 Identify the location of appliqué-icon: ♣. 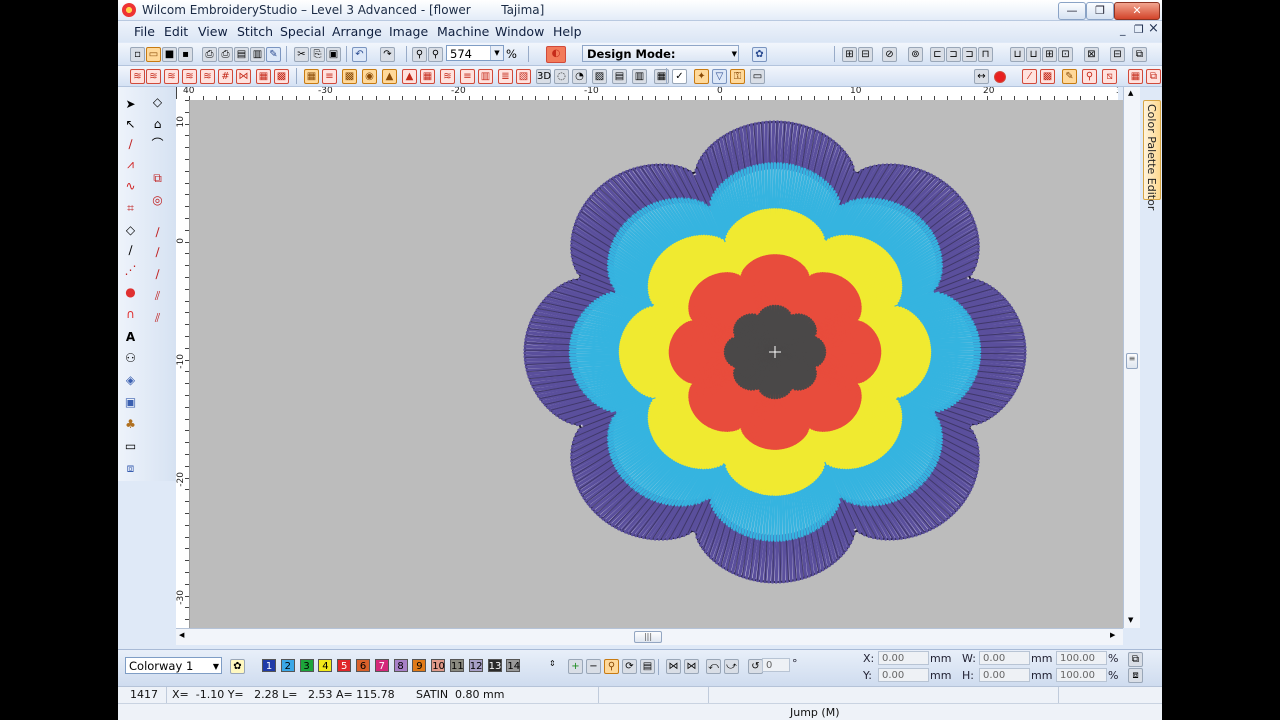
(130, 424).